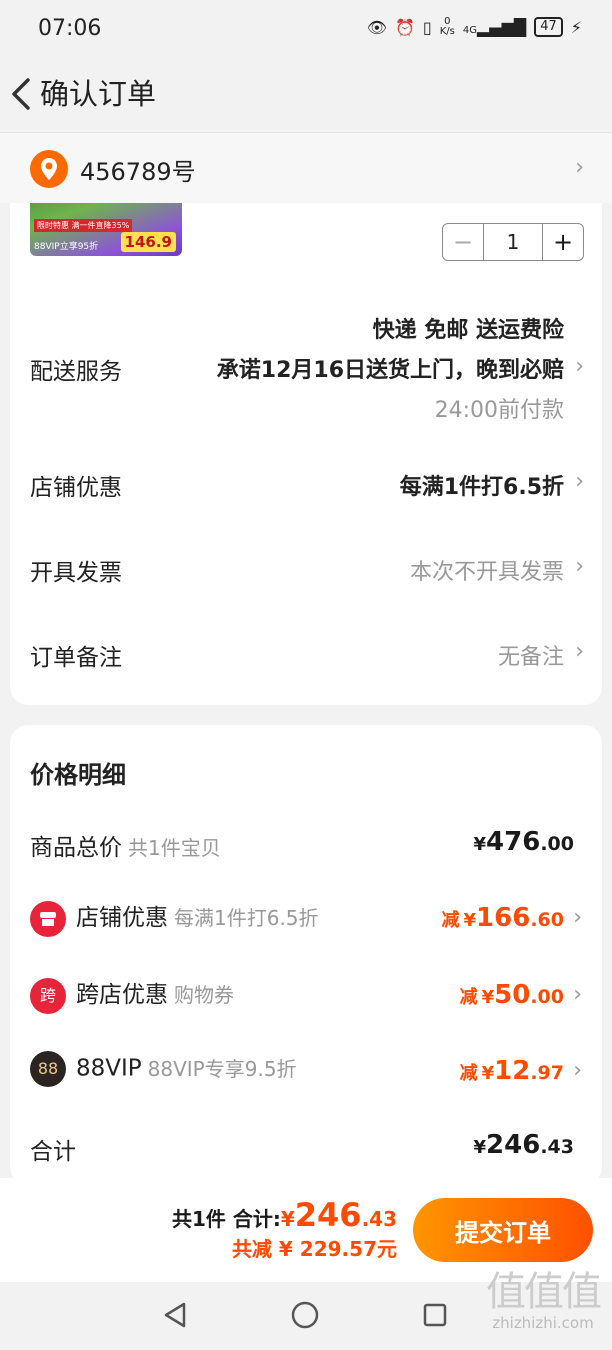 The width and height of the screenshot is (612, 1350). What do you see at coordinates (48, 1069) in the screenshot?
I see `vip-88-icon: 88` at bounding box center [48, 1069].